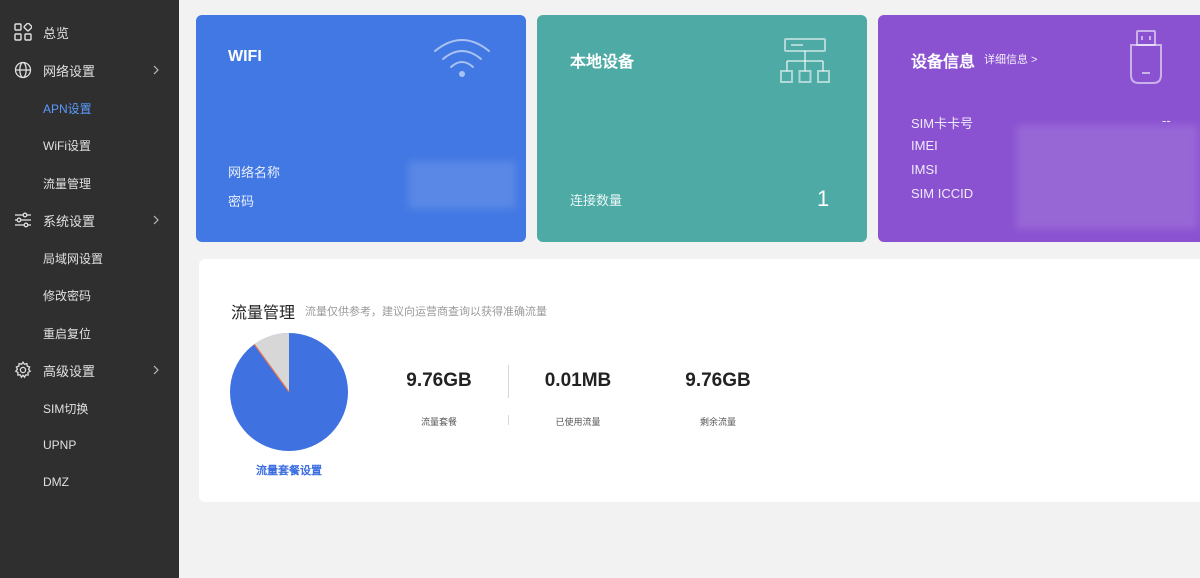 The width and height of the screenshot is (1200, 578). What do you see at coordinates (439, 380) in the screenshot?
I see `plan-total-value: 9.76GB` at bounding box center [439, 380].